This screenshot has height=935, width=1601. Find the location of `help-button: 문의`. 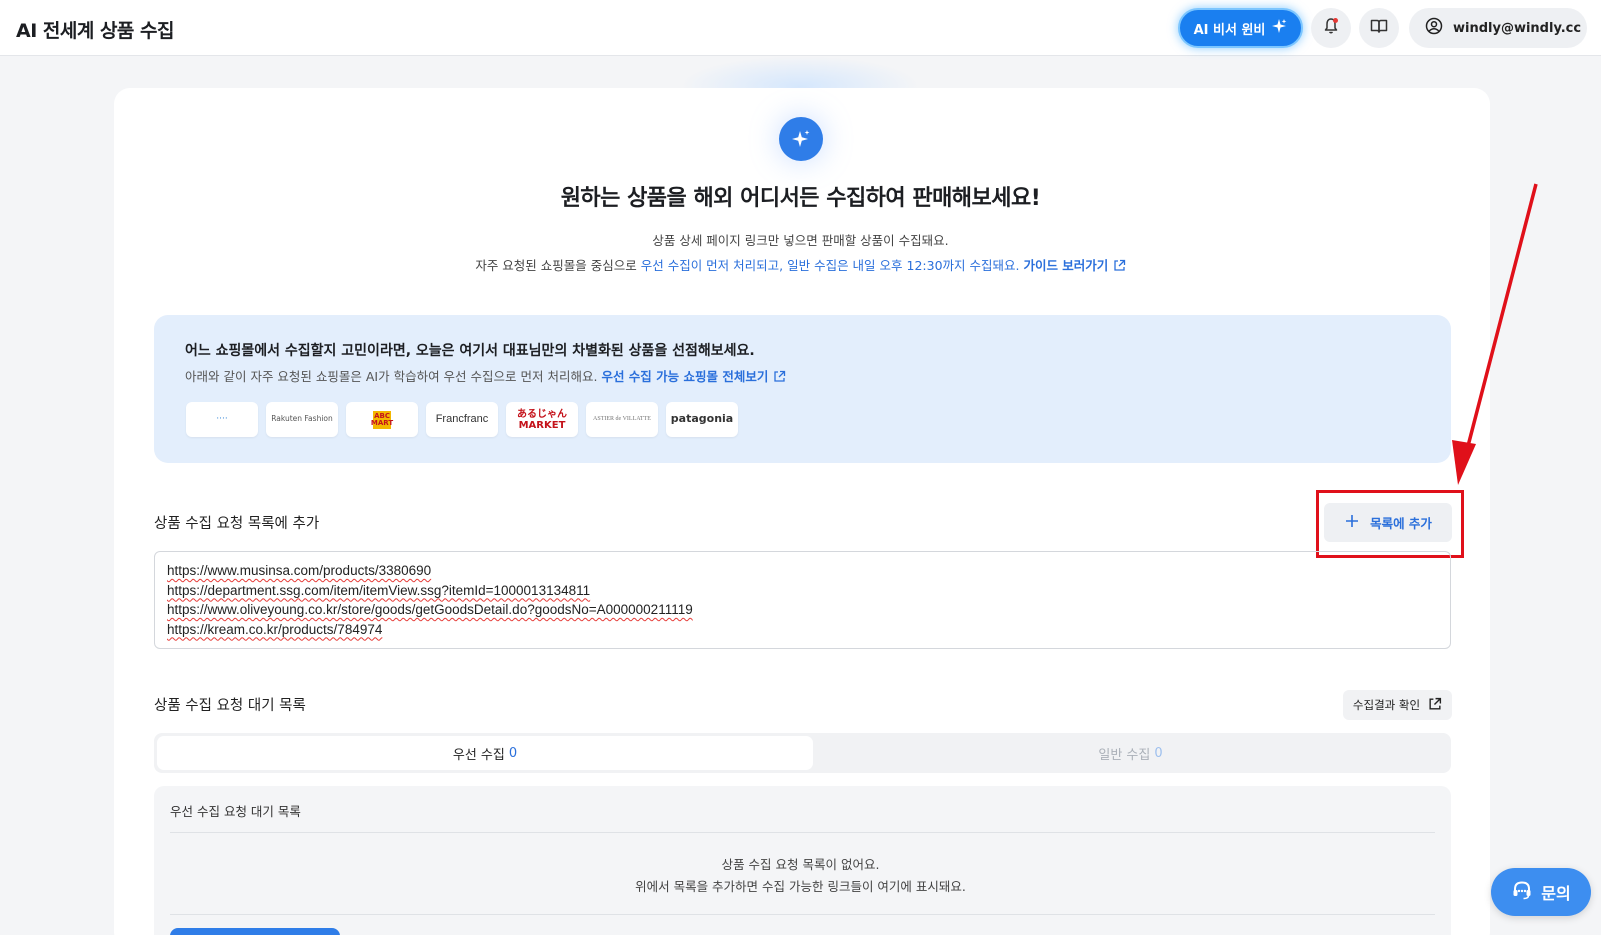

help-button: 문의 is located at coordinates (1541, 892).